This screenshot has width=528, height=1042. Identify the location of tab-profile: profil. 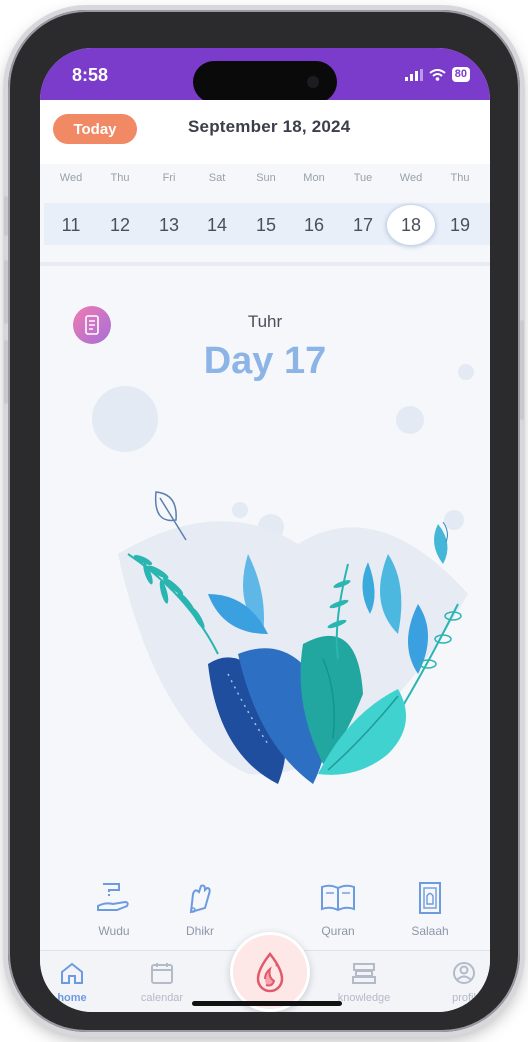
(457, 982).